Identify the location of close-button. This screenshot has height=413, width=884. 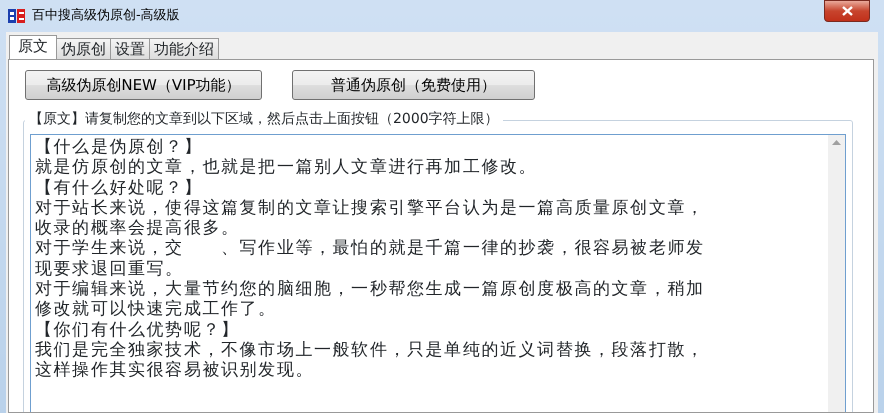
(847, 11).